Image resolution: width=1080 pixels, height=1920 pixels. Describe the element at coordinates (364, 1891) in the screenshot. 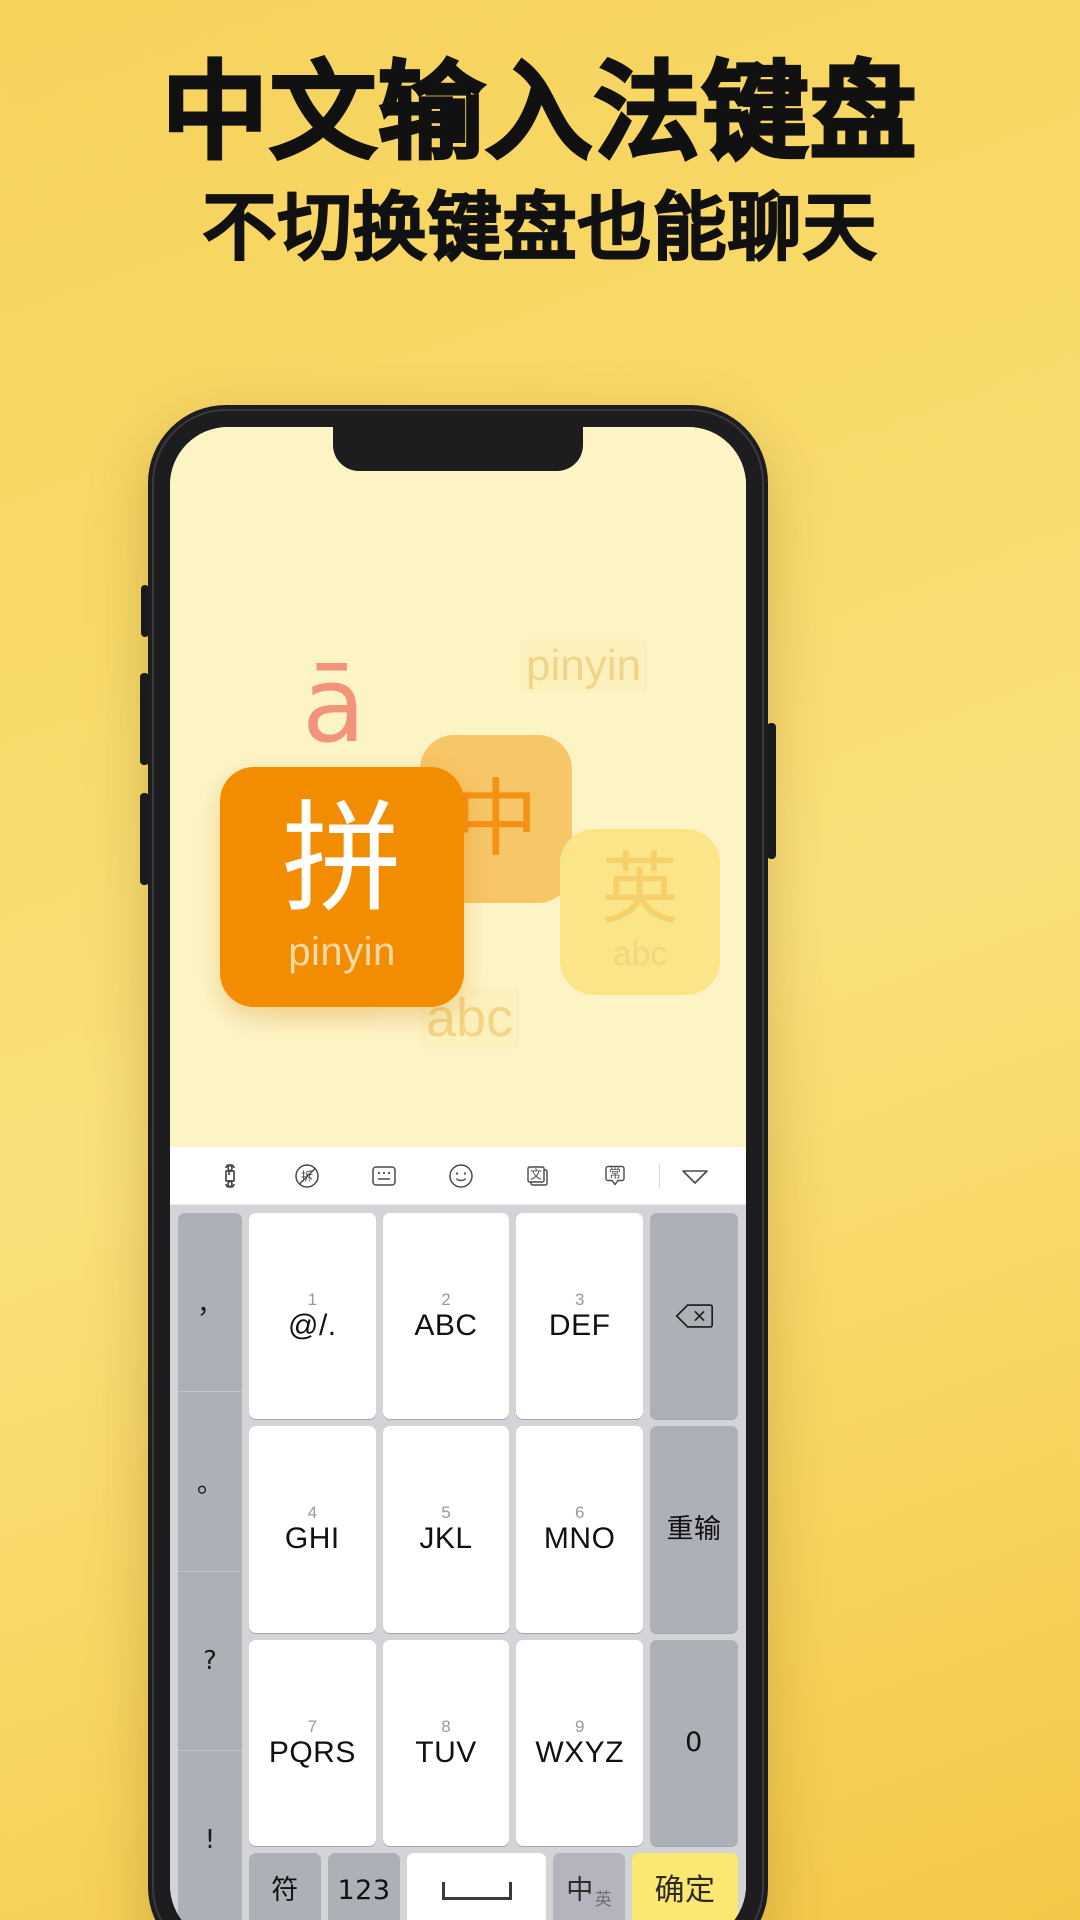

I see `numeric-key-label: 123` at that location.